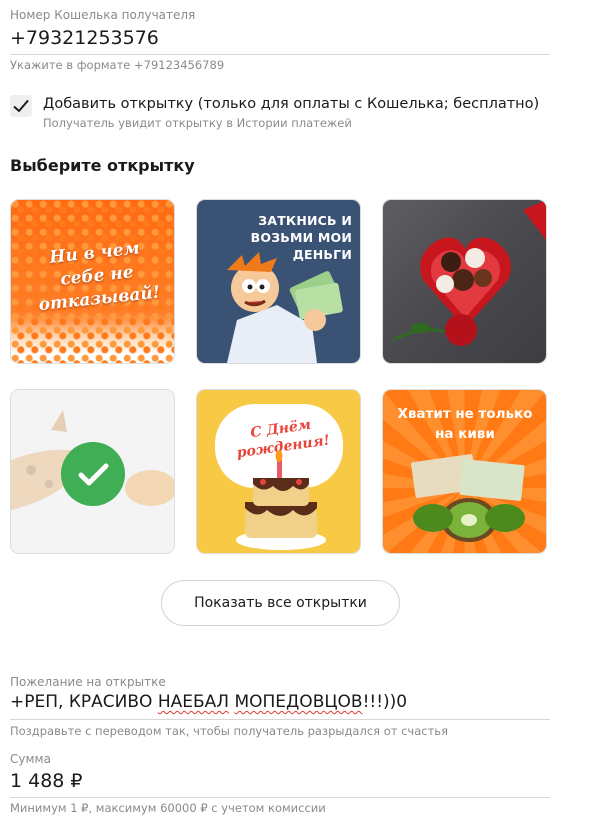 Image resolution: width=596 pixels, height=822 pixels. I want to click on wish-text-part: !!!))0, so click(385, 702).